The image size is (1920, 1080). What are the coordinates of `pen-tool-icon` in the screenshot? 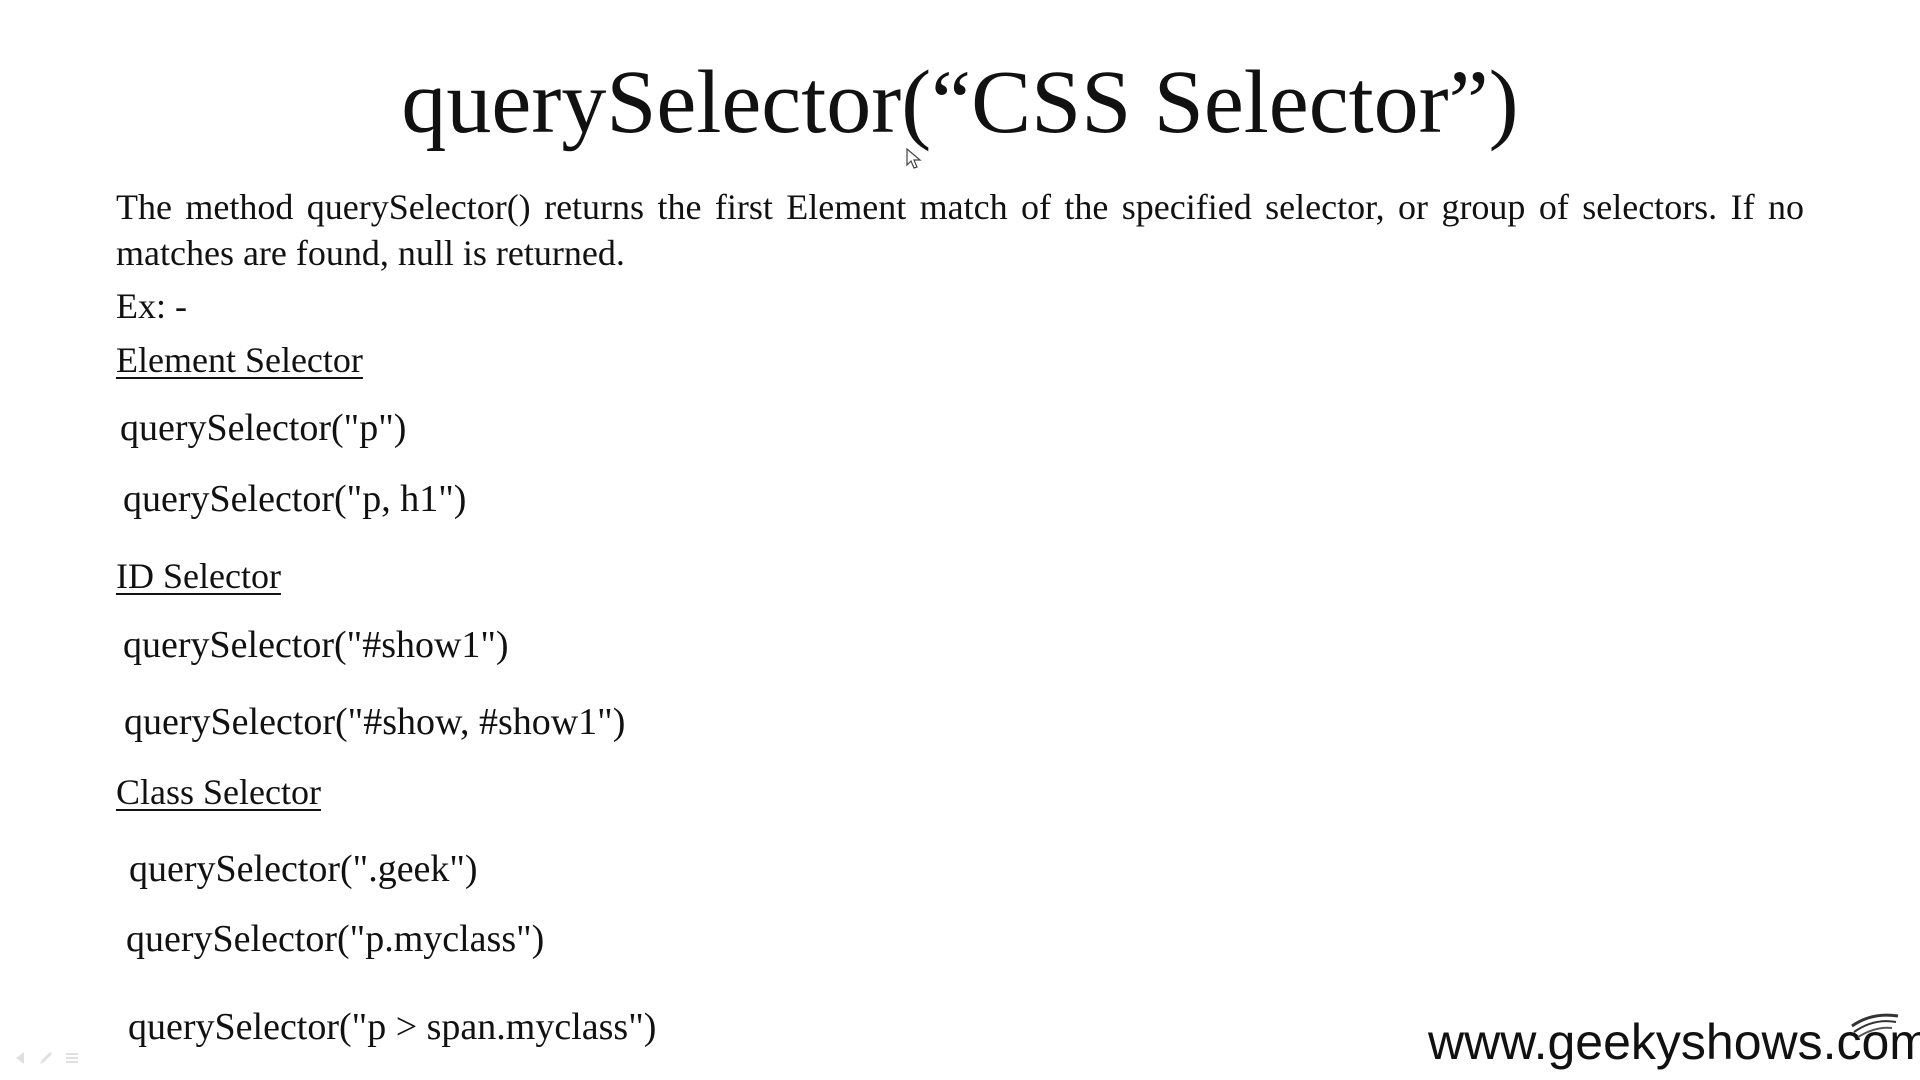 It's located at (46, 1058).